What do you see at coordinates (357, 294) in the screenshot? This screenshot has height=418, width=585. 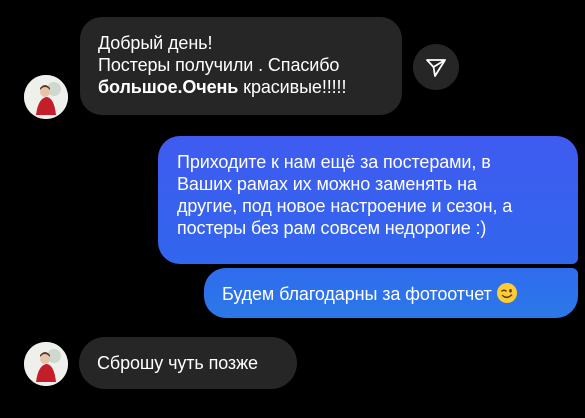 I see `message-text: Будем благодарны за фотоотчет` at bounding box center [357, 294].